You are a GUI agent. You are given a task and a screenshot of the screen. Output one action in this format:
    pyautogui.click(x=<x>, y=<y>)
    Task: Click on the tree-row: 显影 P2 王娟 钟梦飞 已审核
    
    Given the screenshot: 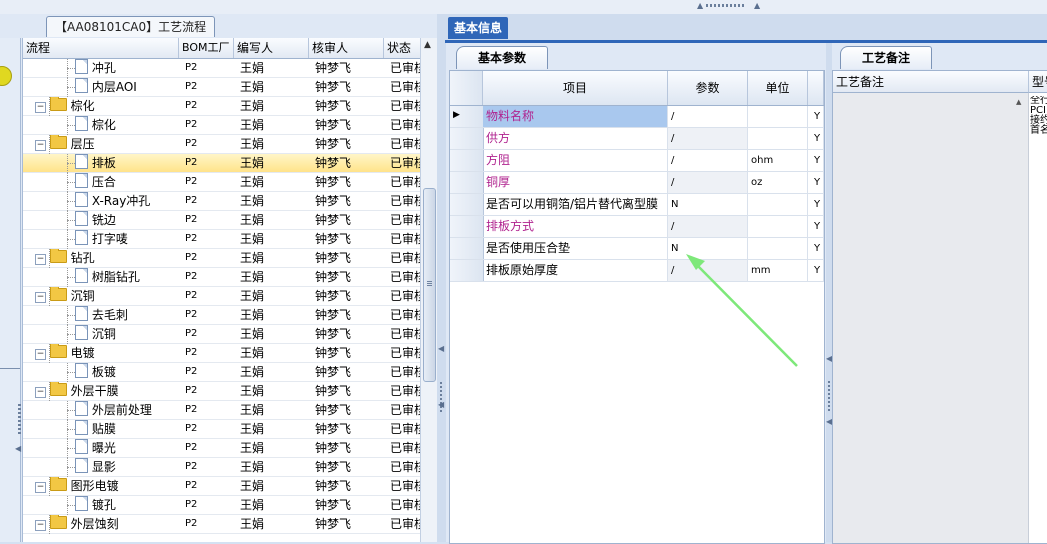 What is the action you would take?
    pyautogui.click(x=222, y=467)
    